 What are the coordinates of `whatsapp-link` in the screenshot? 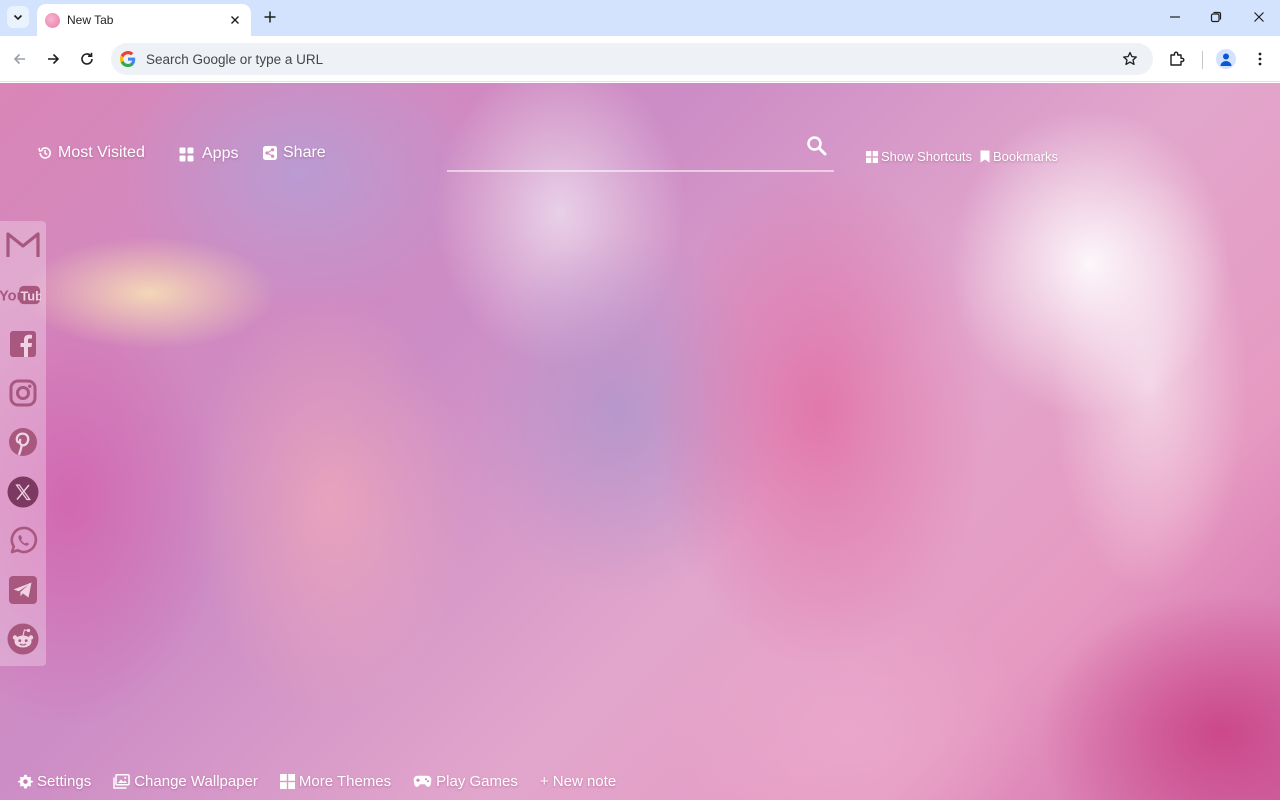 It's located at (23, 541).